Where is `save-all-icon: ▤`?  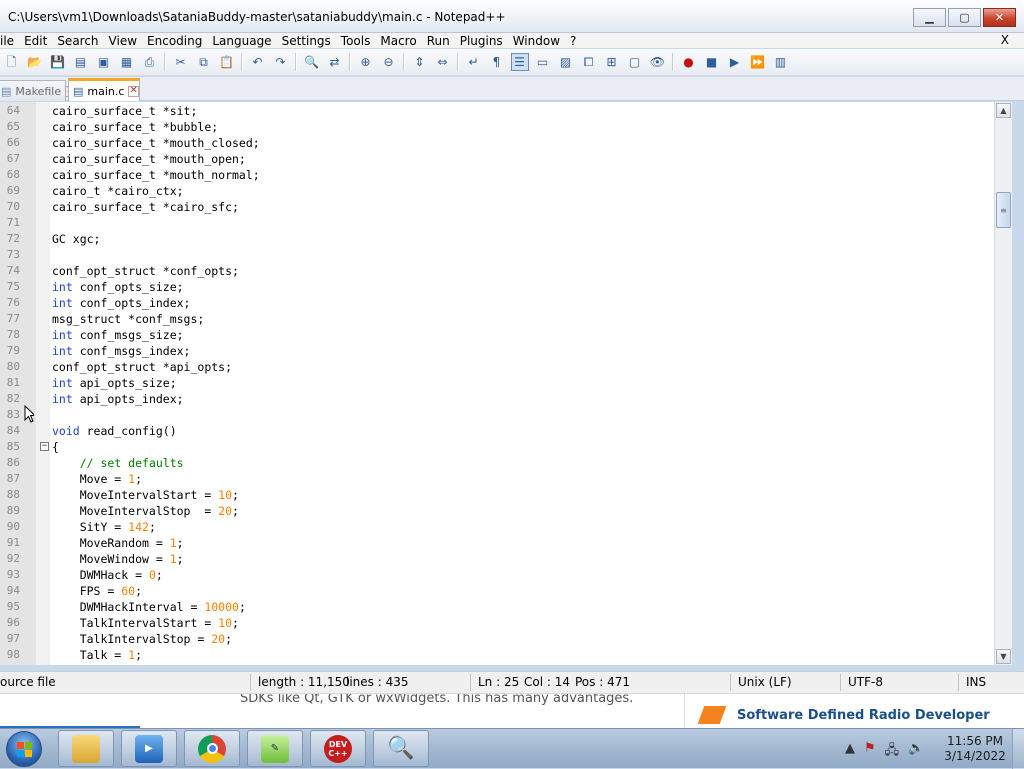 save-all-icon: ▤ is located at coordinates (81, 62).